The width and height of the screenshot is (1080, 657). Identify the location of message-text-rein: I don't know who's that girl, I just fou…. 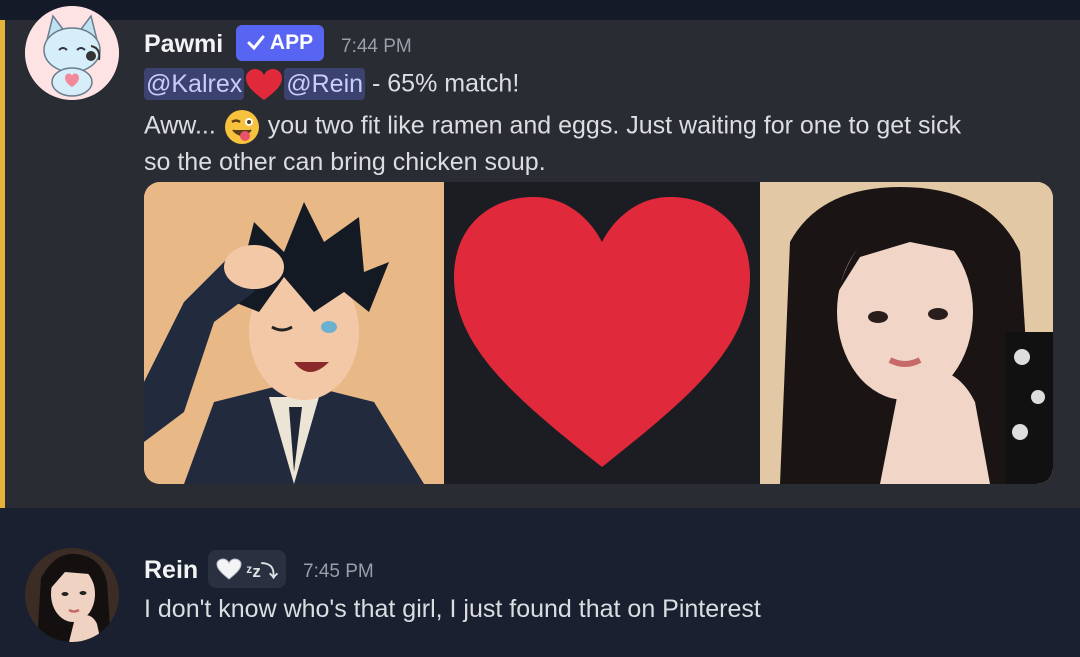
(452, 609).